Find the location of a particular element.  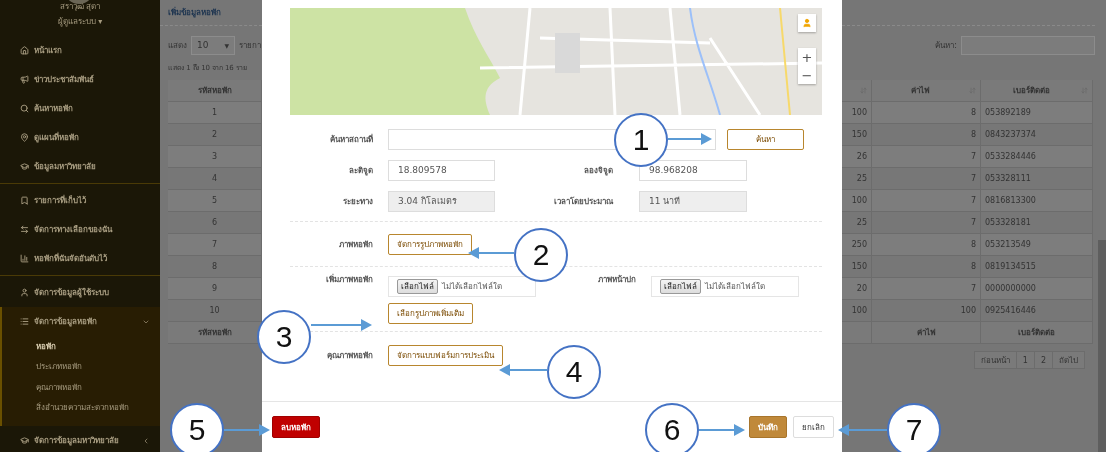

more-photos-button: เลือกรูปภาพเพิ่มเติม is located at coordinates (430, 313).